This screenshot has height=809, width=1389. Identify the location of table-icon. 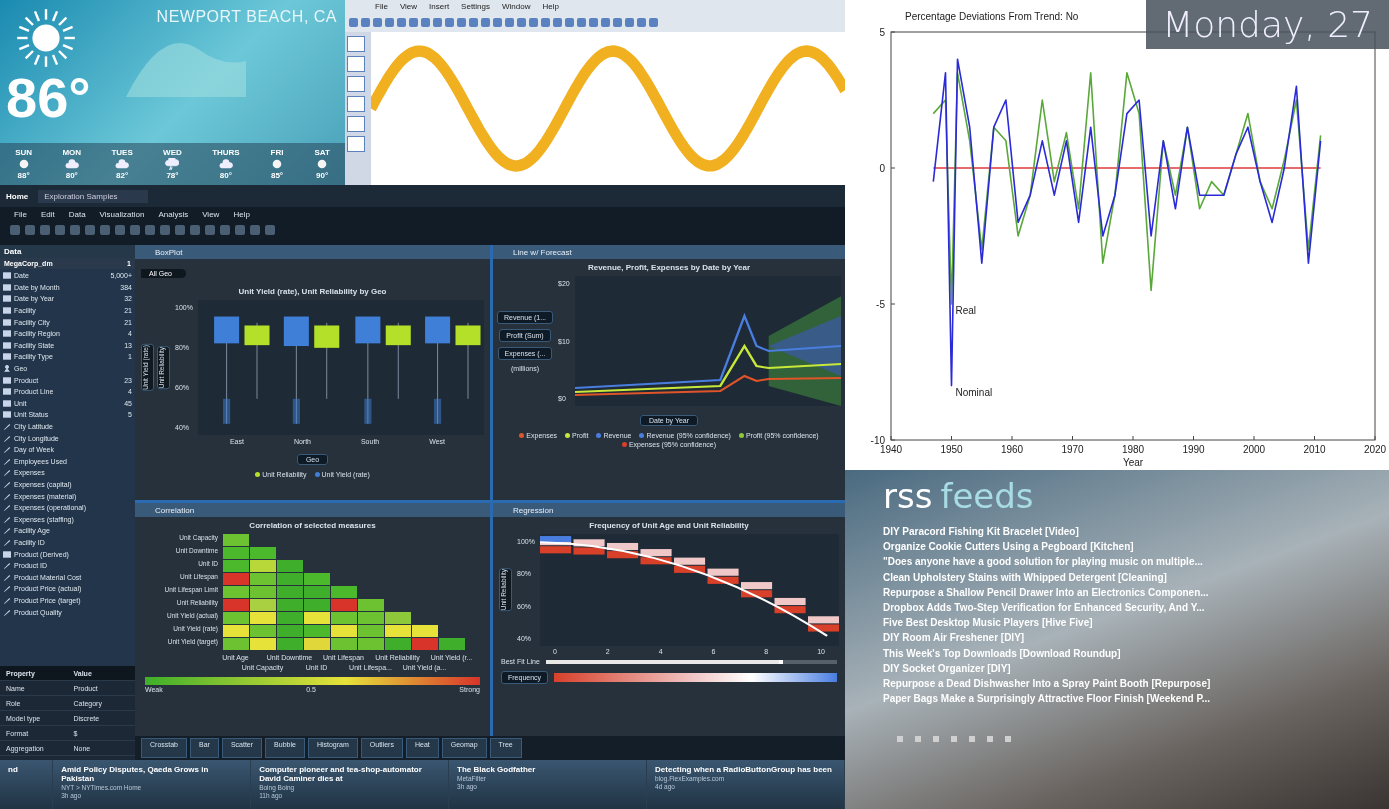
(7, 554).